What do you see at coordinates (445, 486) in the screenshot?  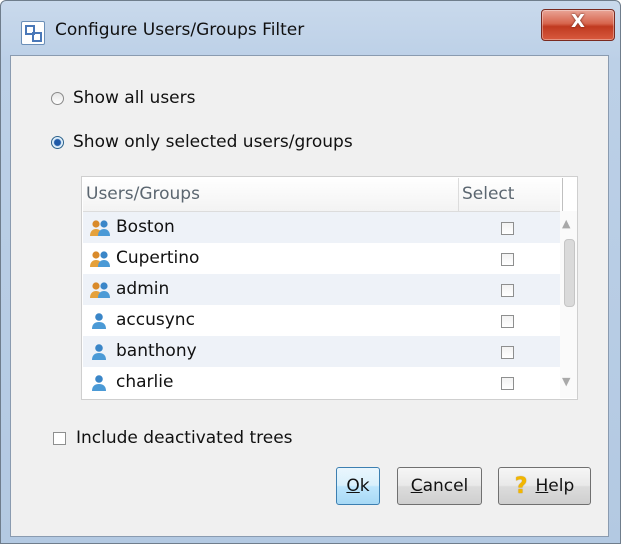 I see `cancel-label-rest: ancel` at bounding box center [445, 486].